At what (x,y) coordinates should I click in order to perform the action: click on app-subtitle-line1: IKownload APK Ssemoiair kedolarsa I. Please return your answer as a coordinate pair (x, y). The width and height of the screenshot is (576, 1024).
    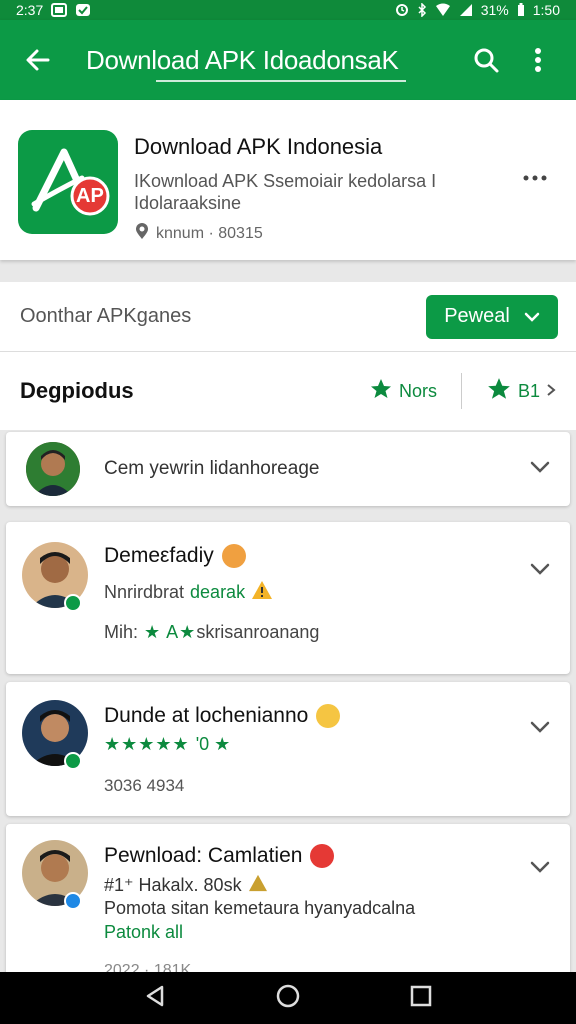
    Looking at the image, I should click on (285, 181).